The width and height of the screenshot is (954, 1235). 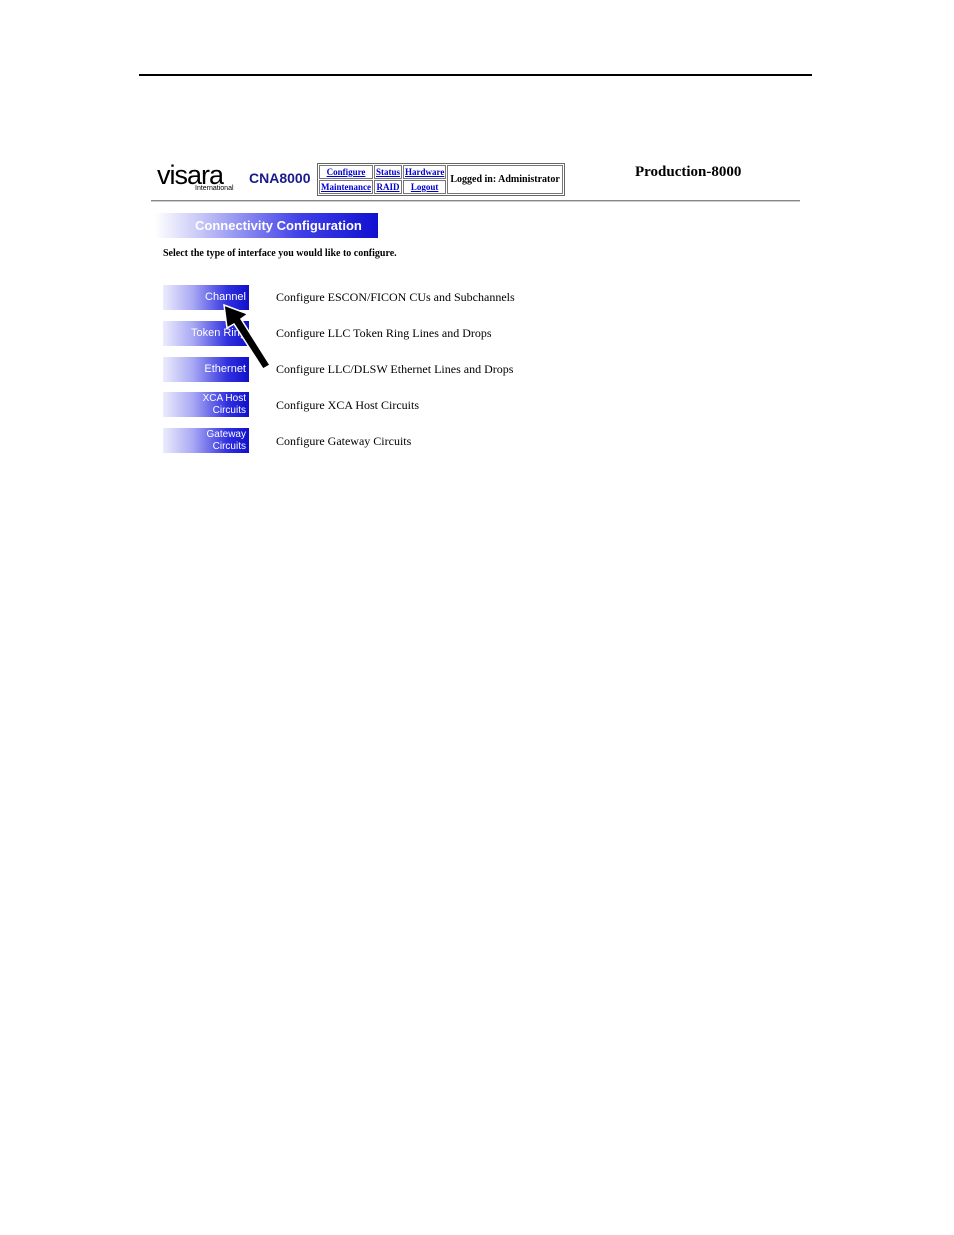 I want to click on token-ring-description: Configure LLC Token Ring Lines and Drops, so click(x=384, y=333).